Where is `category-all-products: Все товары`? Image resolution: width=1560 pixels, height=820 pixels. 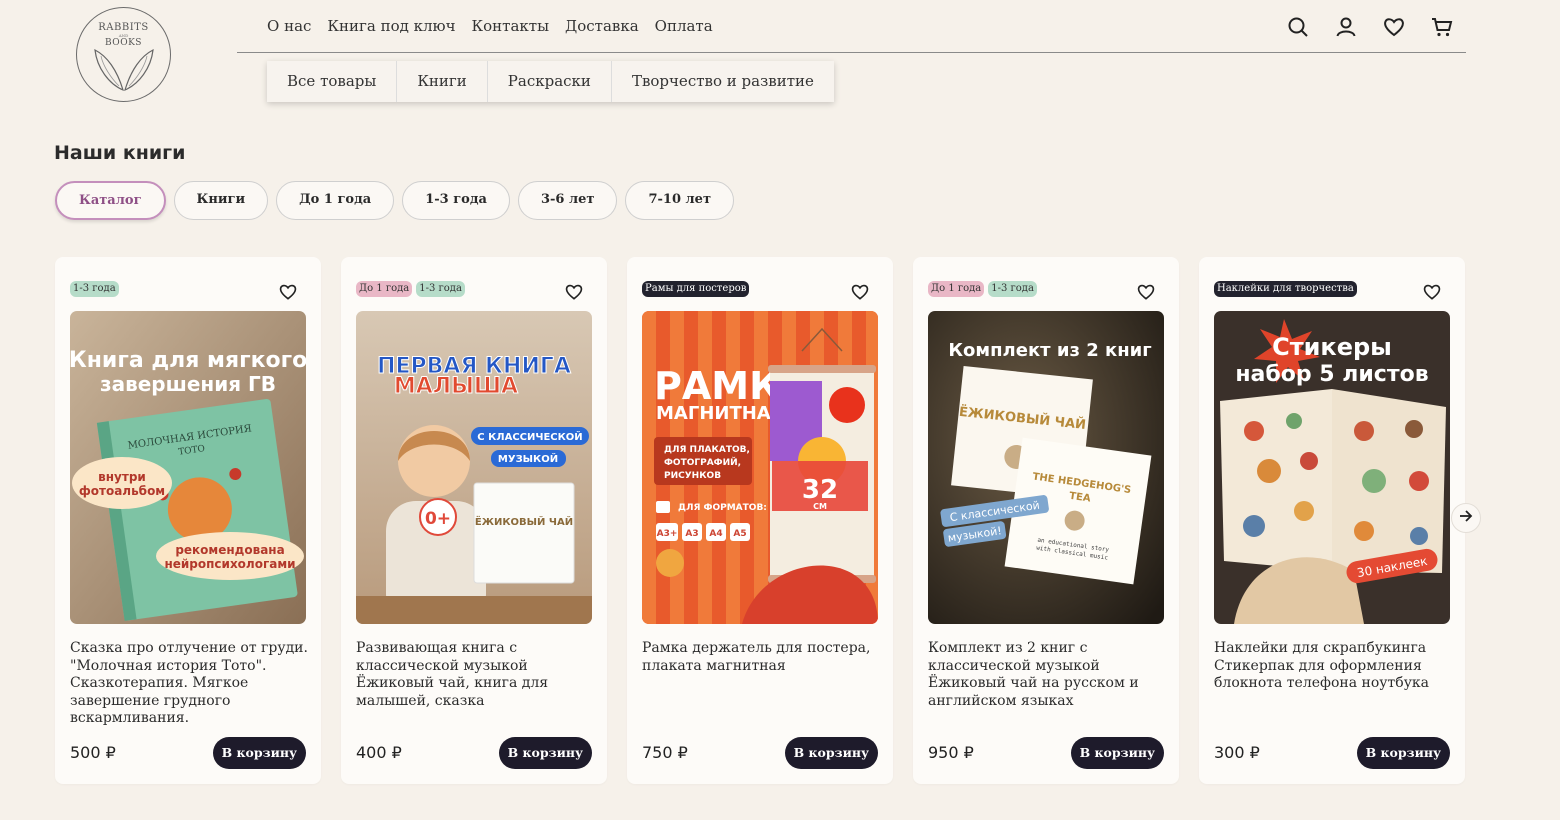 category-all-products: Все товары is located at coordinates (332, 81).